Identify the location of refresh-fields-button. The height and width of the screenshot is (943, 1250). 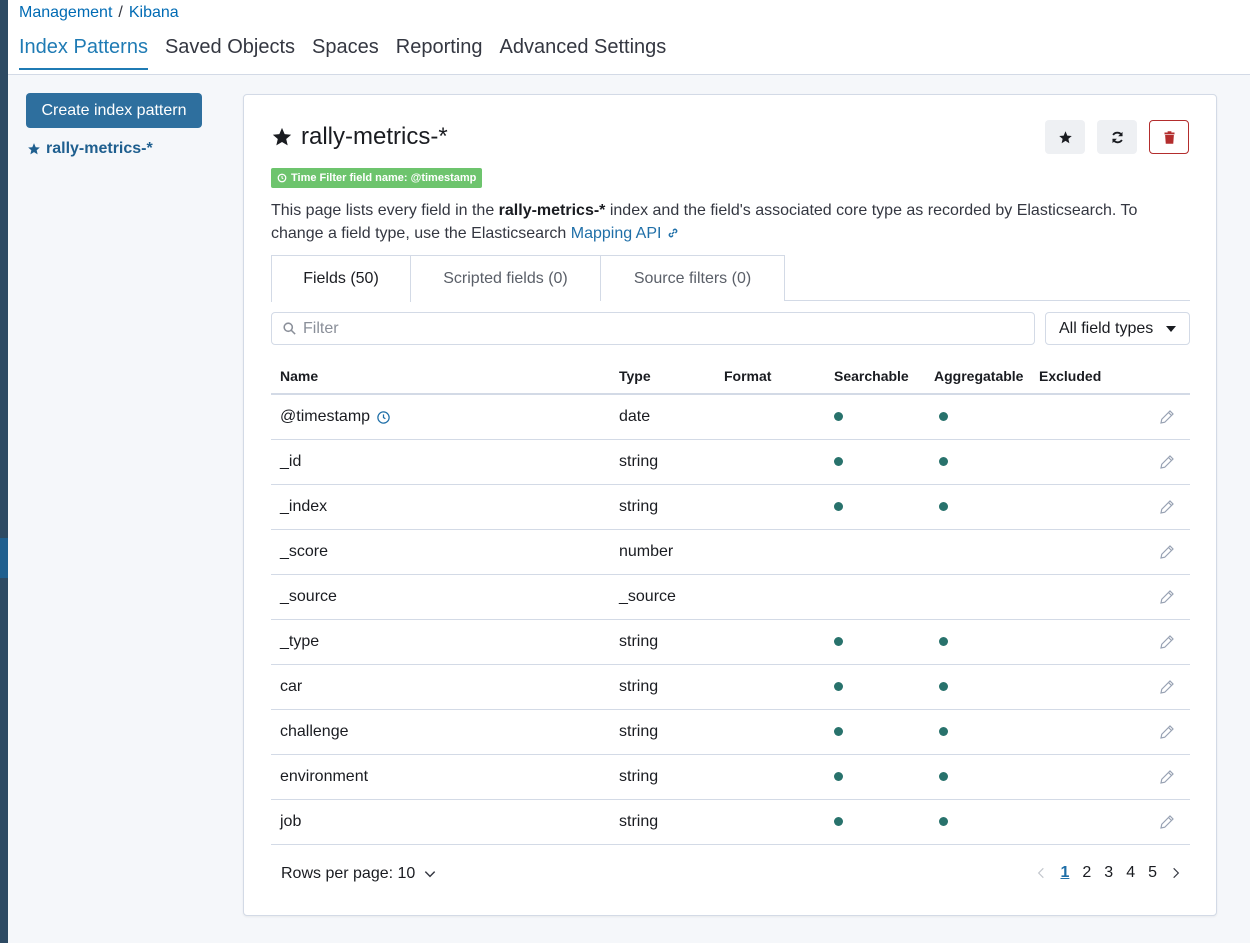
(1117, 137).